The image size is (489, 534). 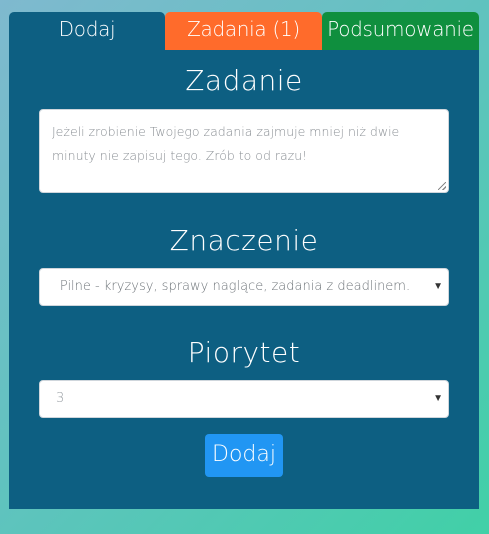 I want to click on priority-selected-value: 3, so click(x=60, y=398).